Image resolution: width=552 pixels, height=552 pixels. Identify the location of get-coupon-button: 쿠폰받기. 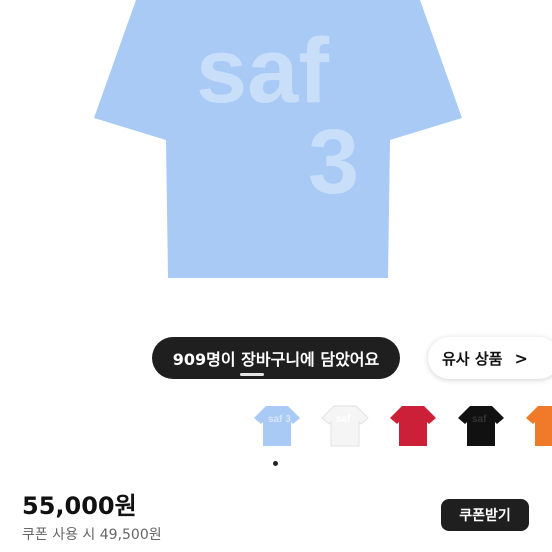
(485, 515).